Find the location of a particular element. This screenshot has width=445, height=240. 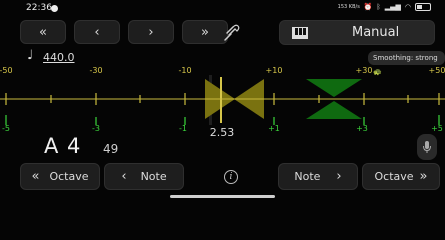

note-number: 49 is located at coordinates (111, 149).